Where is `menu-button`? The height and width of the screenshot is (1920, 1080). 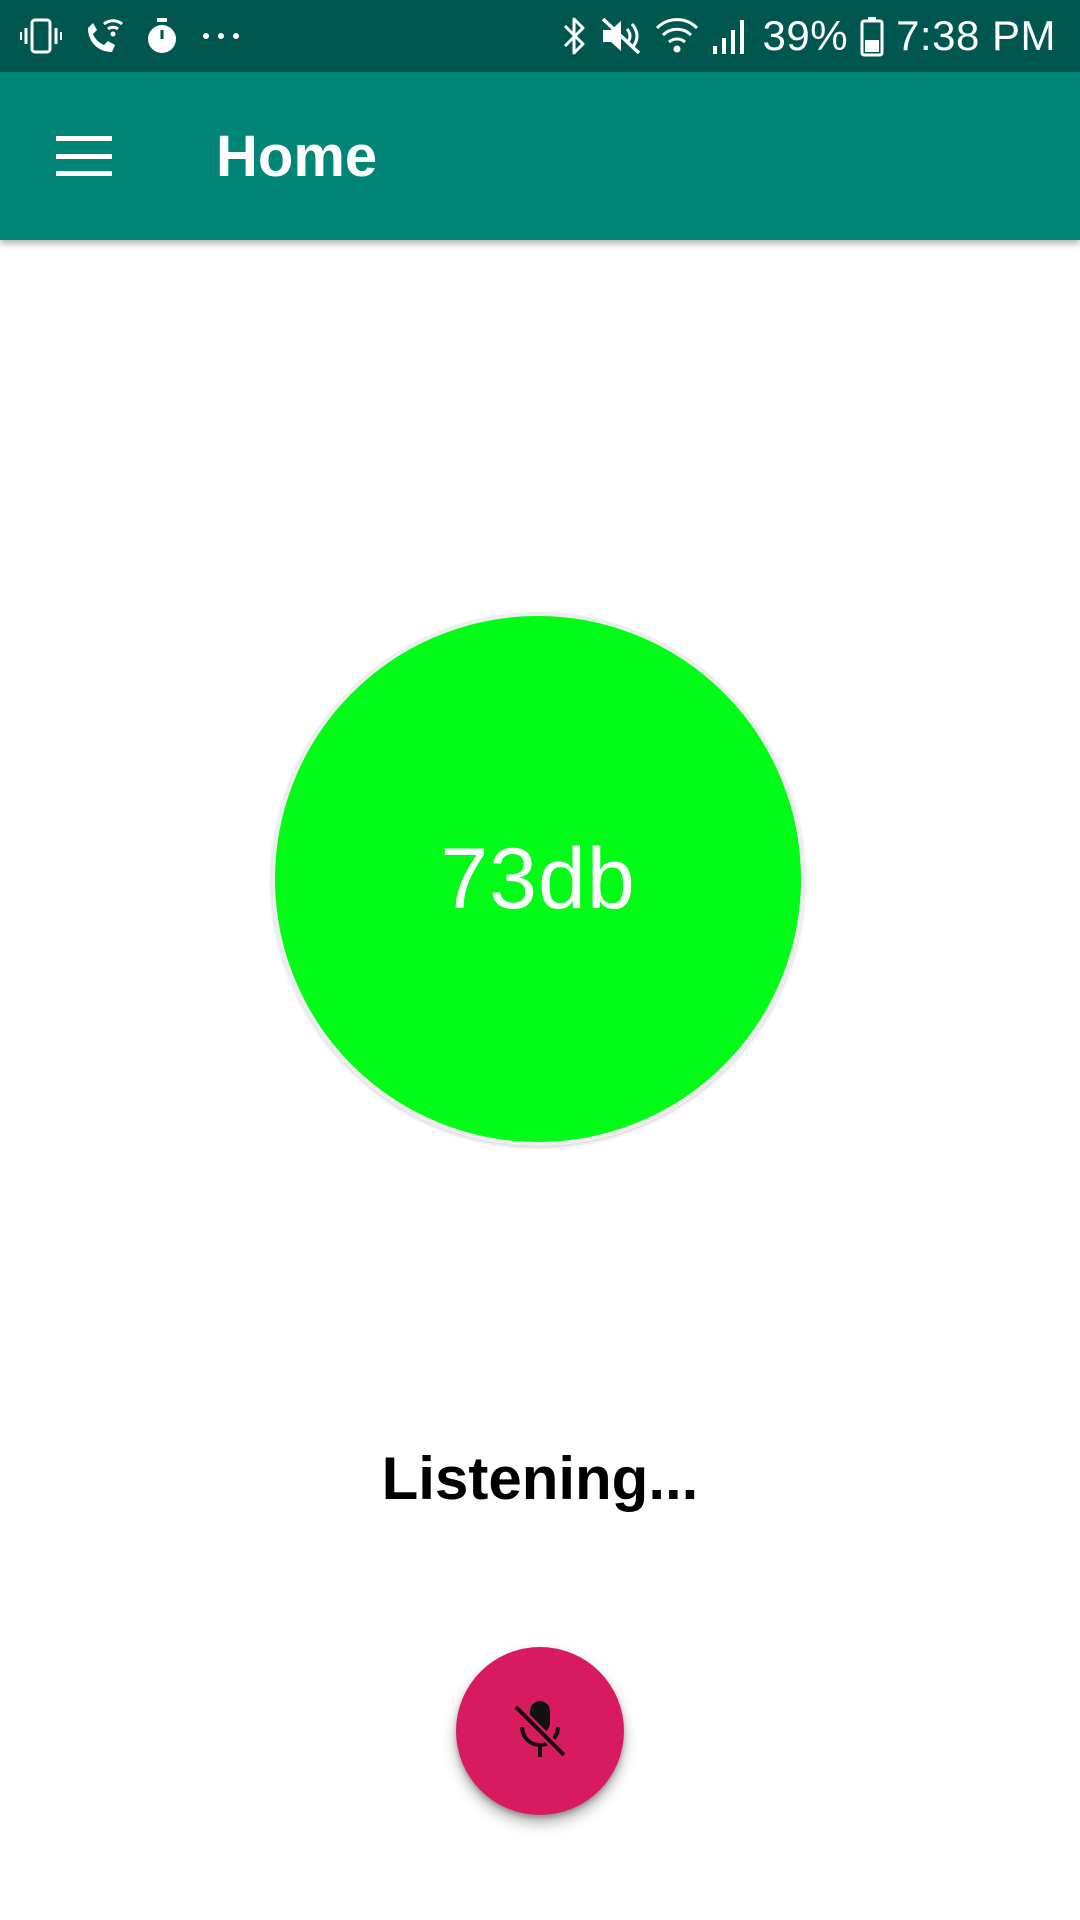
menu-button is located at coordinates (84, 156).